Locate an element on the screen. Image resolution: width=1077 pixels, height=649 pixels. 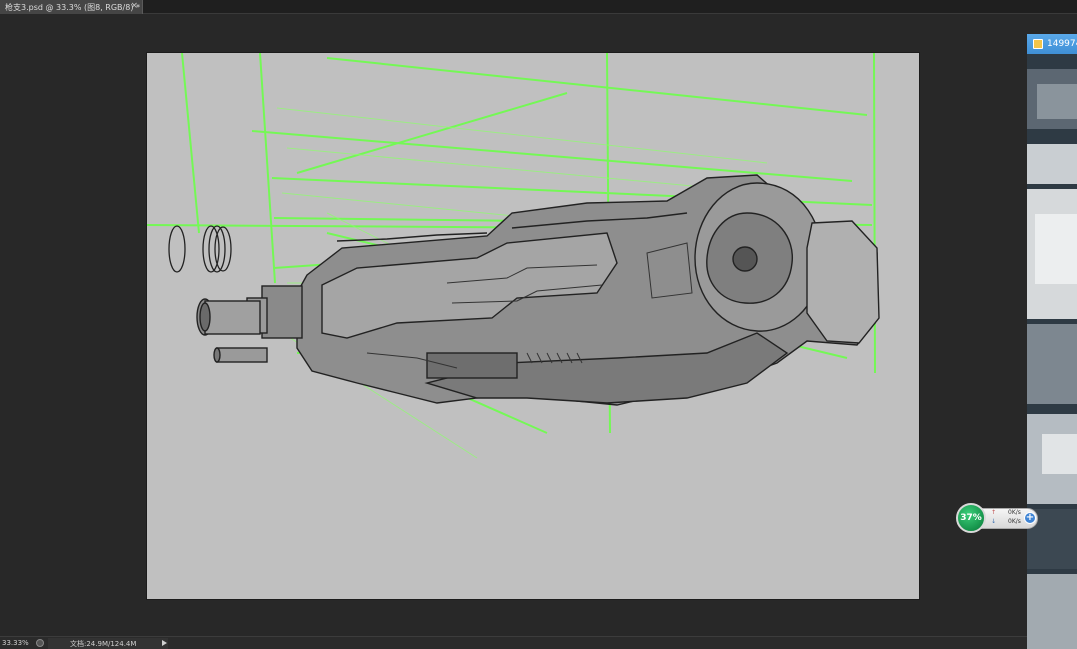
memory-usage-ball: 37% is located at coordinates (971, 518).